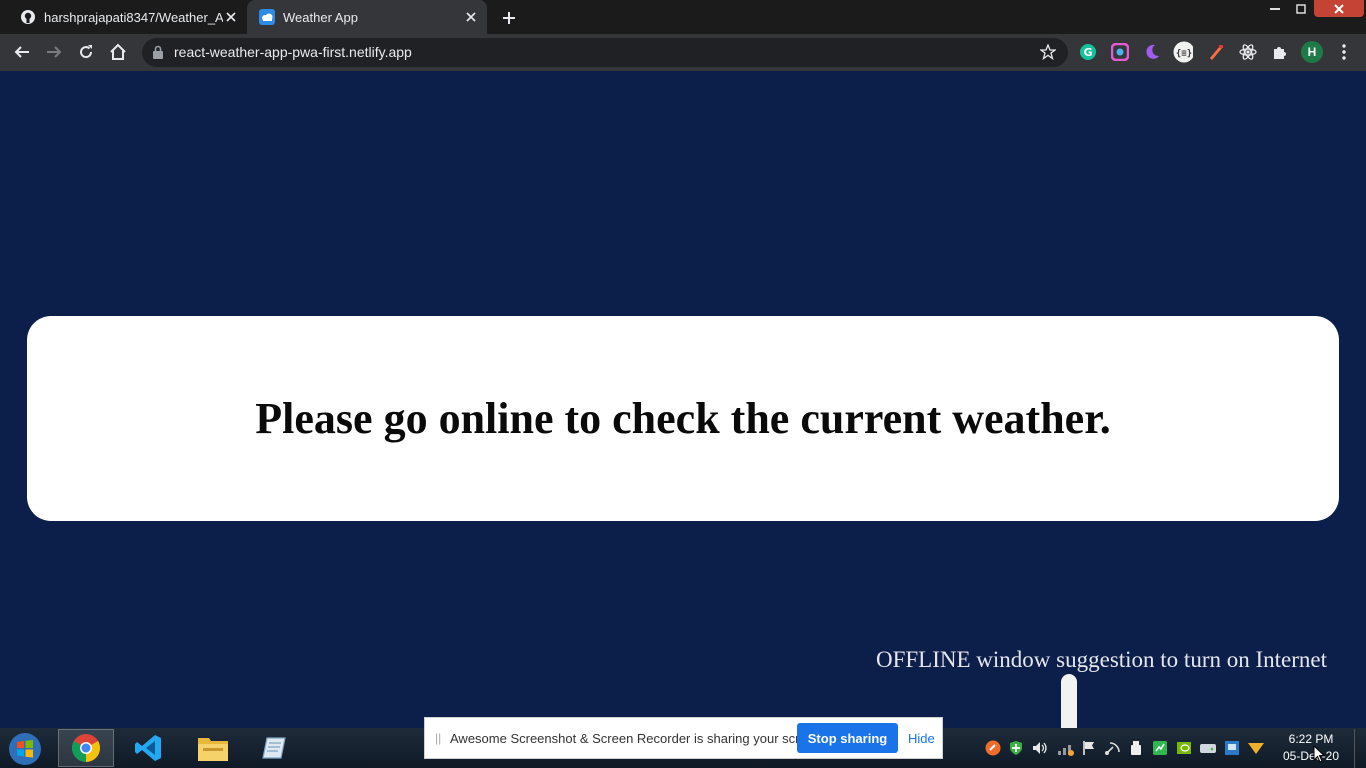 The image size is (1366, 768). I want to click on tray-drive-icon, so click(1208, 748).